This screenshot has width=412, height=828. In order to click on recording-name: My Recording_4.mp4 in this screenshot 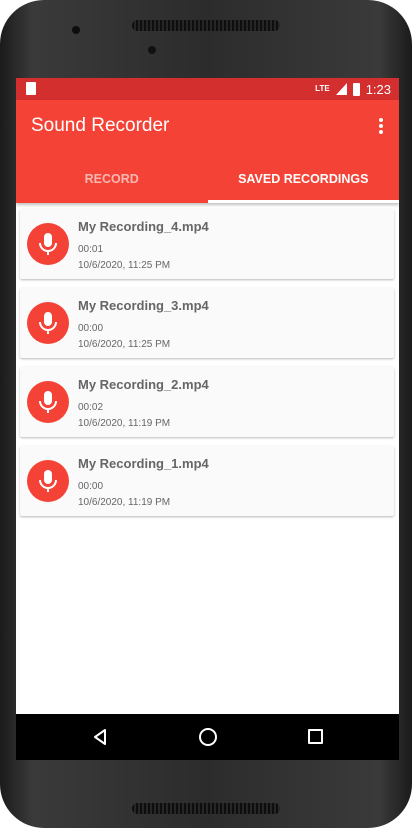, I will do `click(143, 226)`.